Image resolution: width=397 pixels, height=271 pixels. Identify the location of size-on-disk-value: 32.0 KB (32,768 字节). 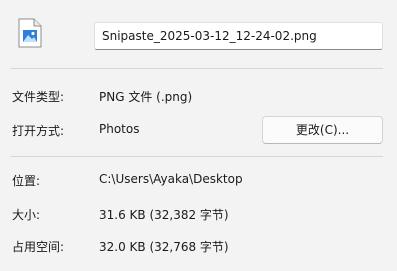
(164, 247).